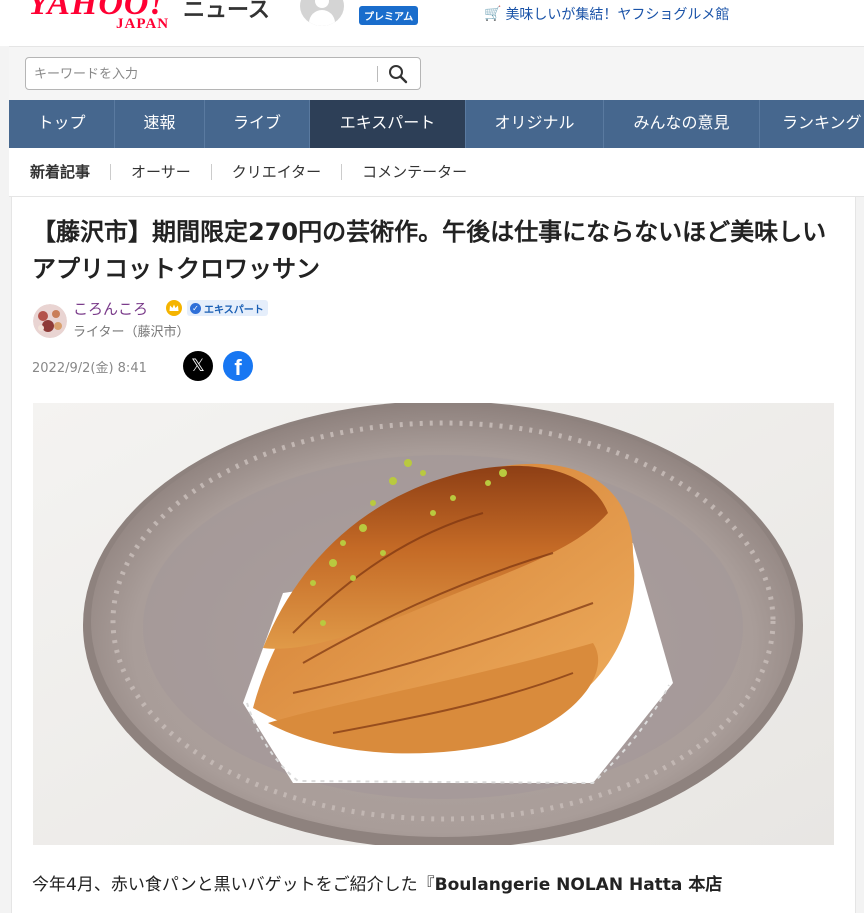  I want to click on search-box, so click(223, 73).